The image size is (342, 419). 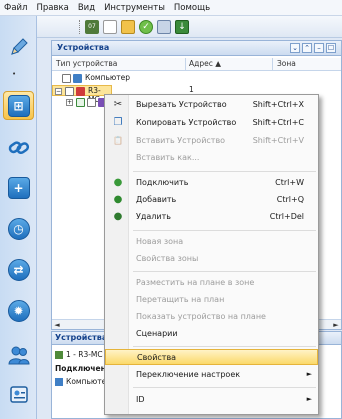 I want to click on menu-item-connect: ● Подключить Ctrl+W, so click(x=211, y=183).